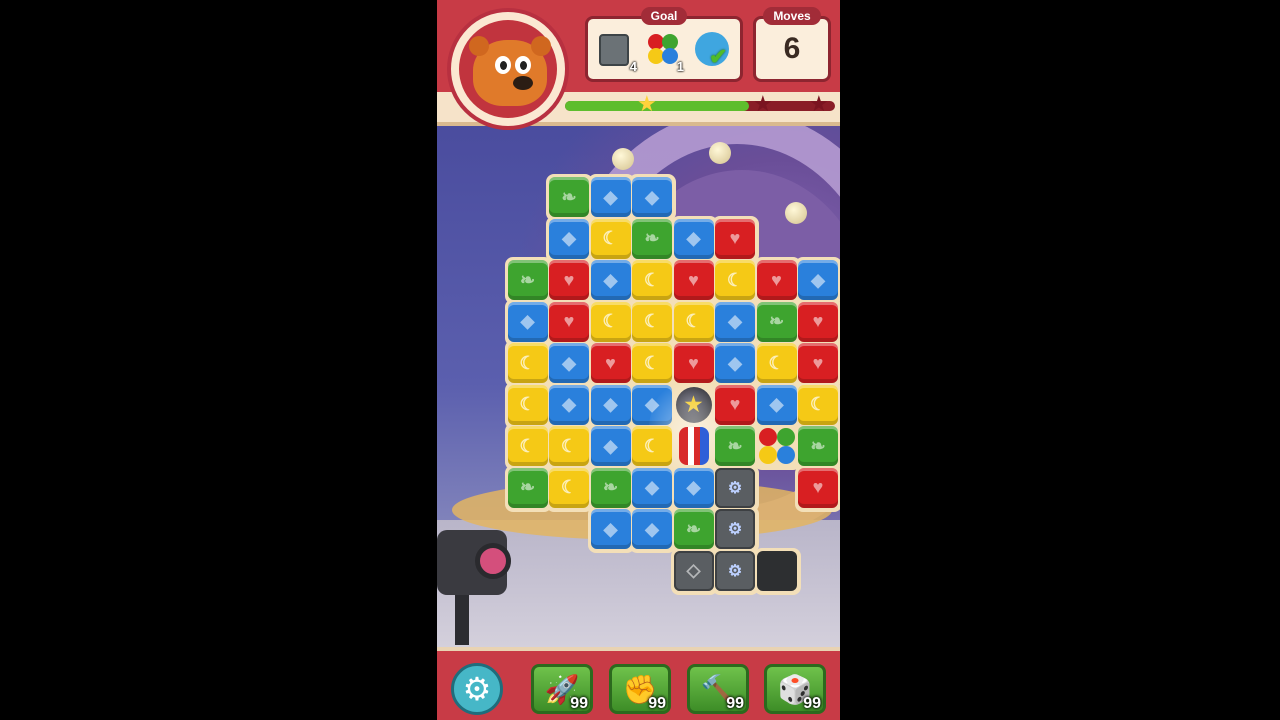 The image size is (1280, 720). I want to click on bomb-icon: ★, so click(693, 429).